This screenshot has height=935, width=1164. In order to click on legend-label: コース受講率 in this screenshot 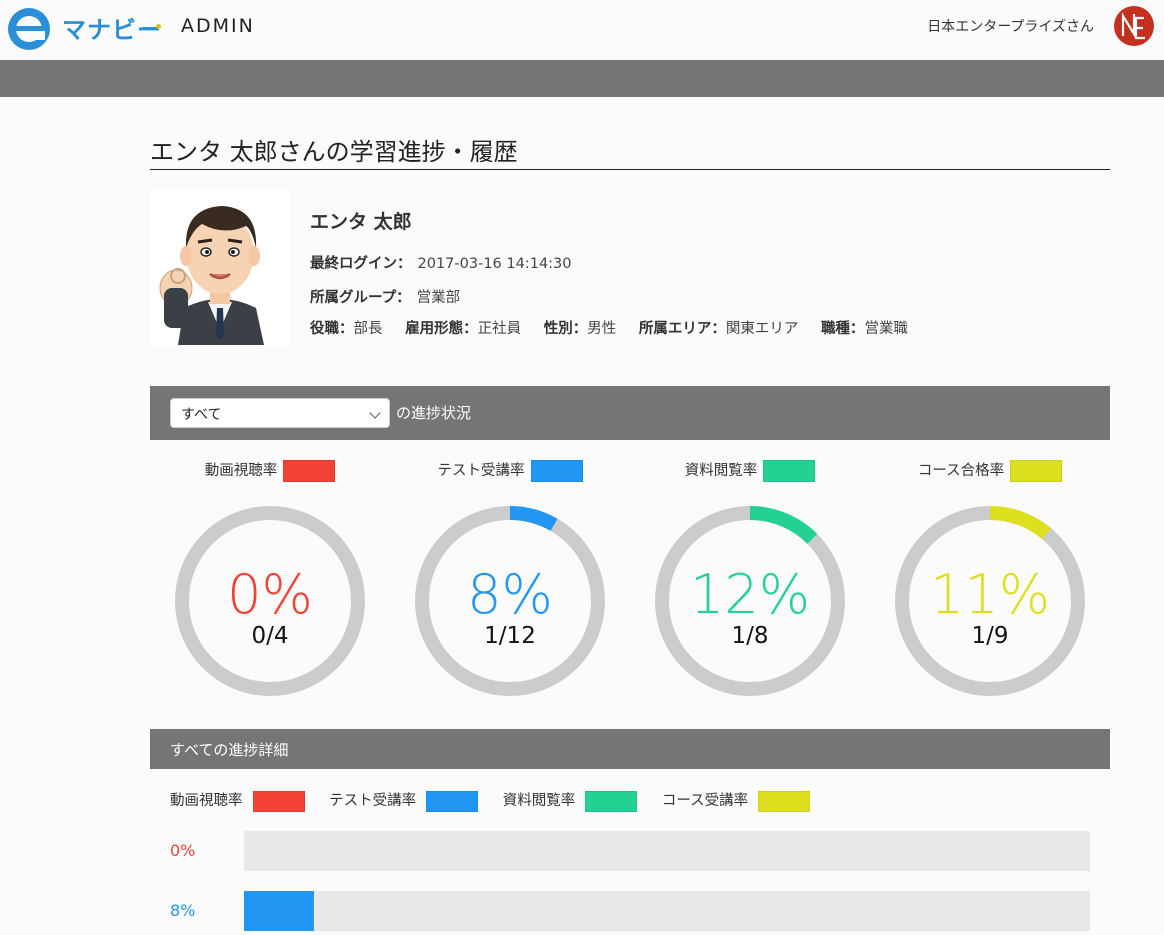, I will do `click(705, 801)`.